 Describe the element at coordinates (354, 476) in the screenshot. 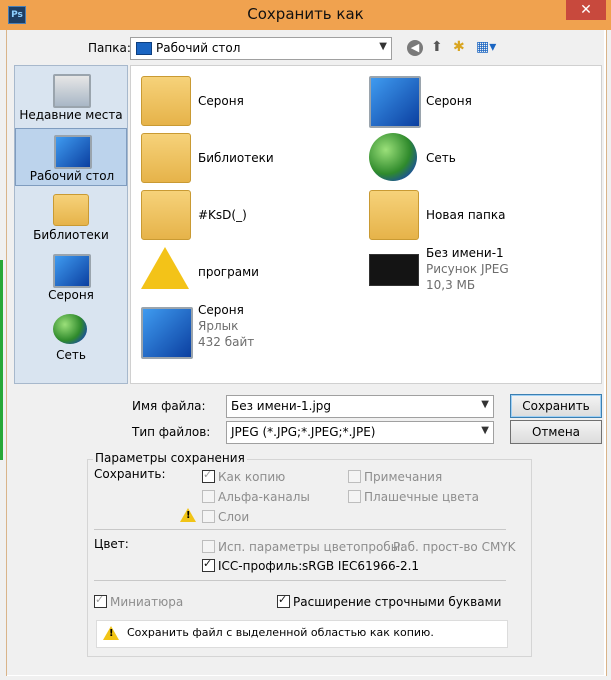

I see `notes-checkbox` at that location.